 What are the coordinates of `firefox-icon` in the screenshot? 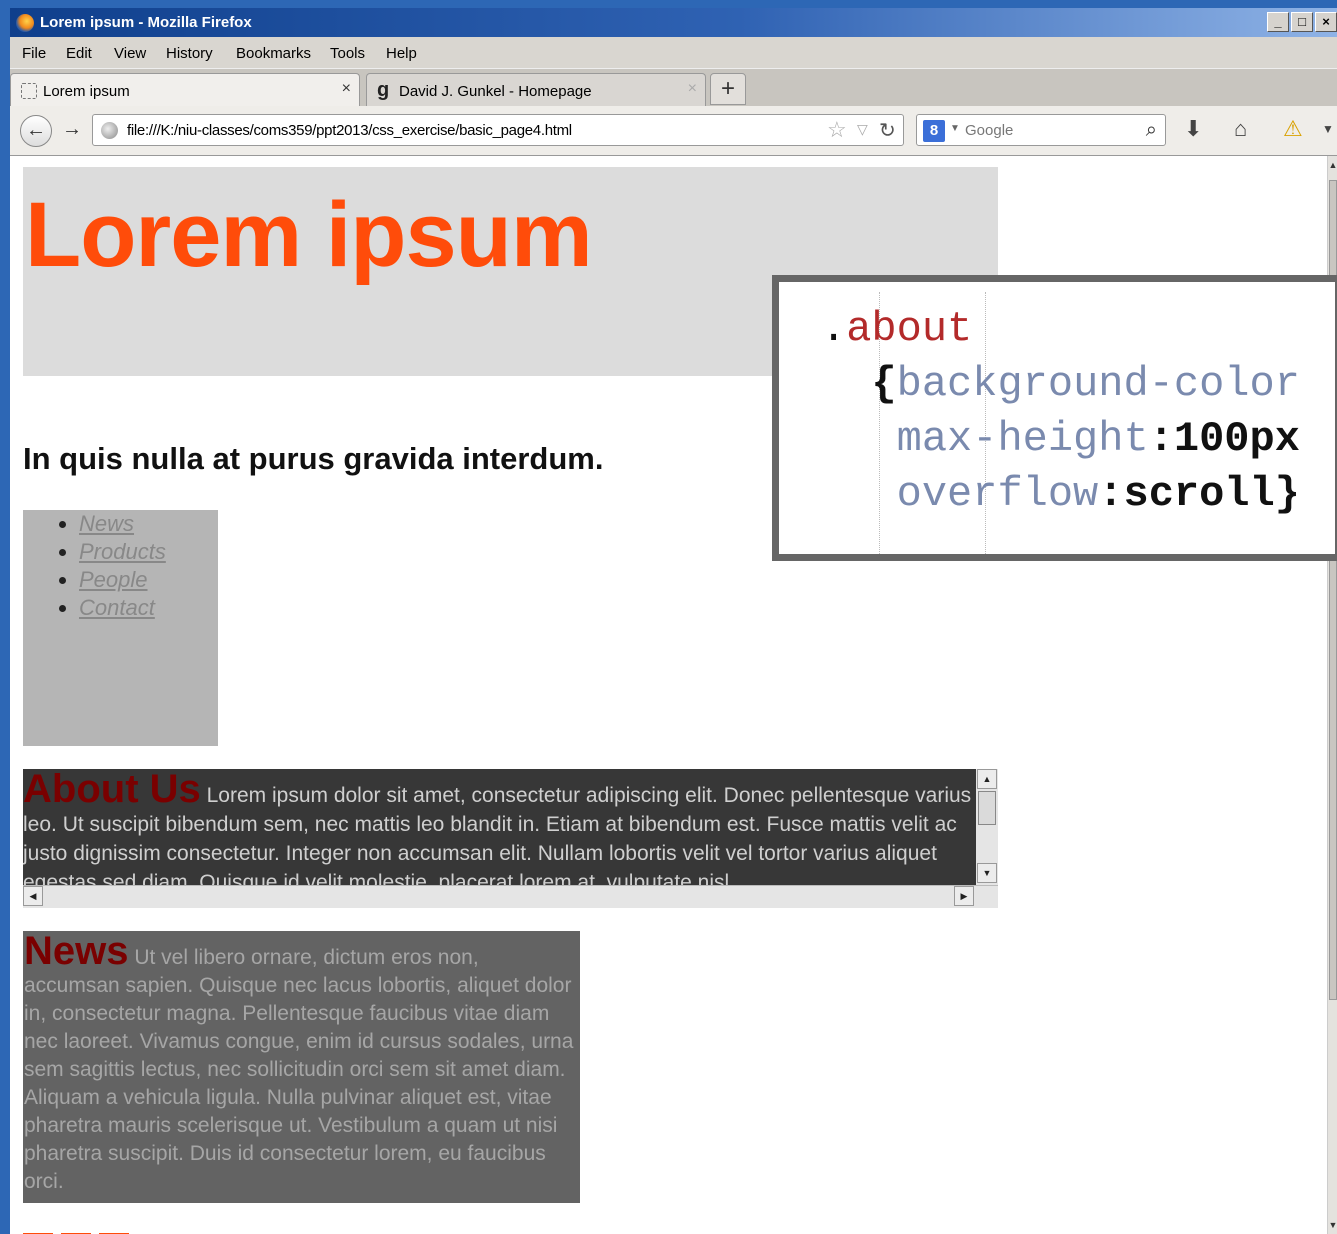 It's located at (25, 23).